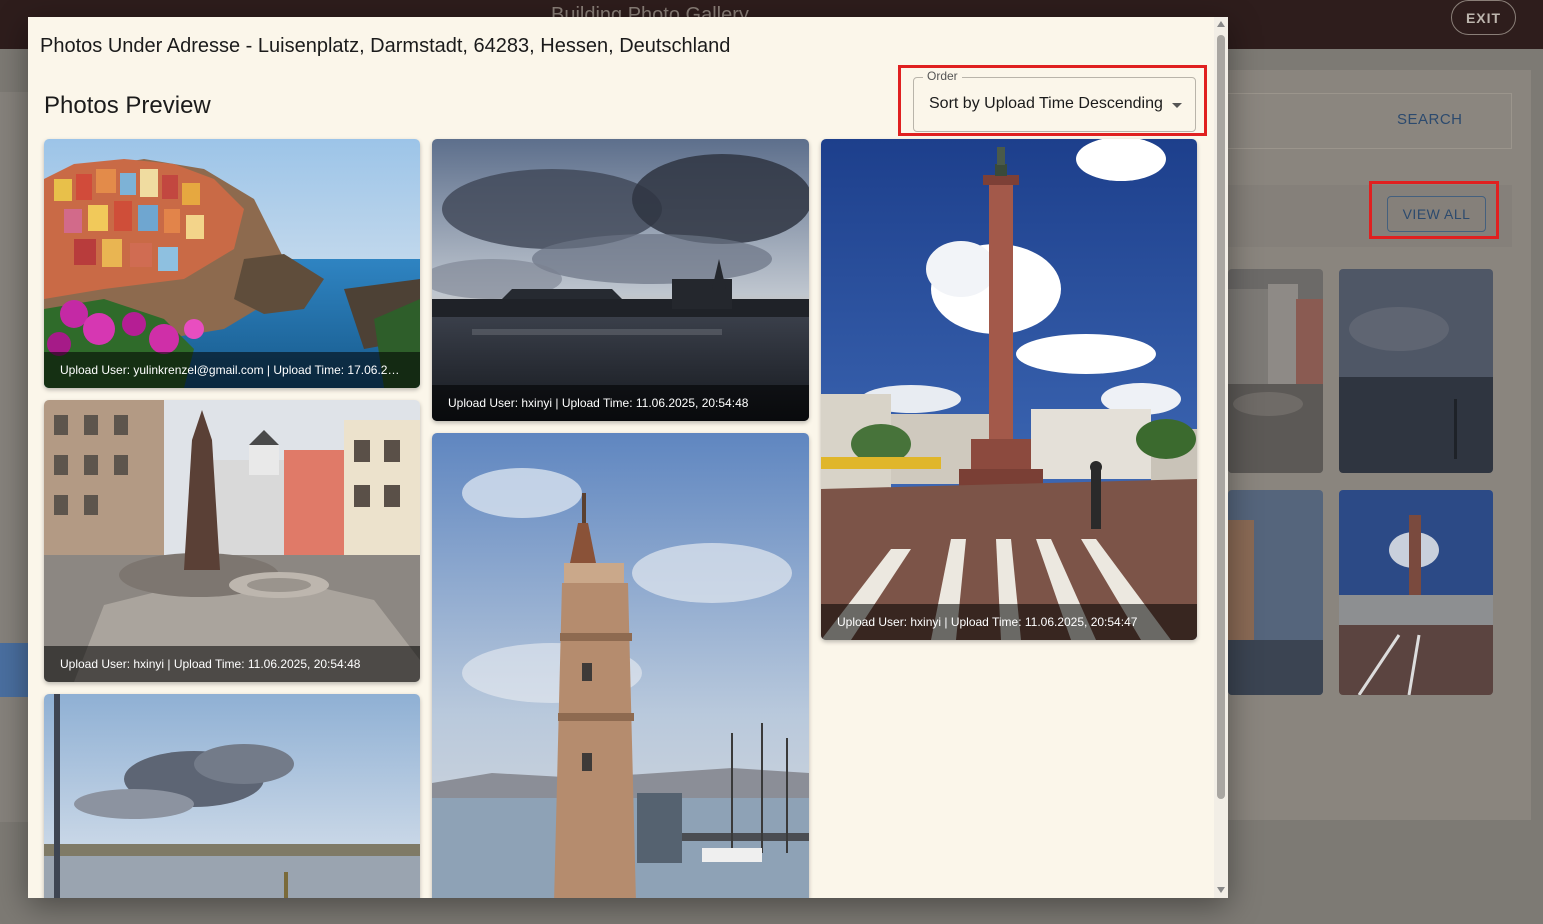  I want to click on background-thumbnail-fountain, so click(1275, 371).